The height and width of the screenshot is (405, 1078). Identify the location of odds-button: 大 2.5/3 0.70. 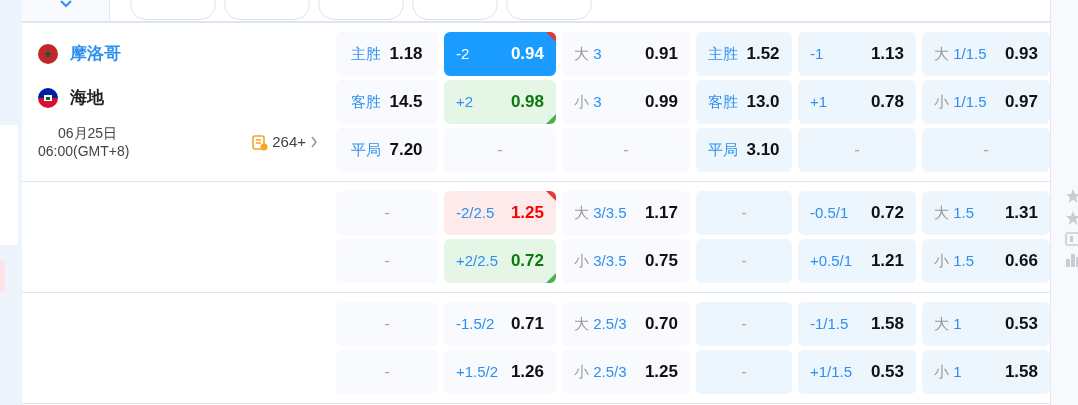
(626, 324).